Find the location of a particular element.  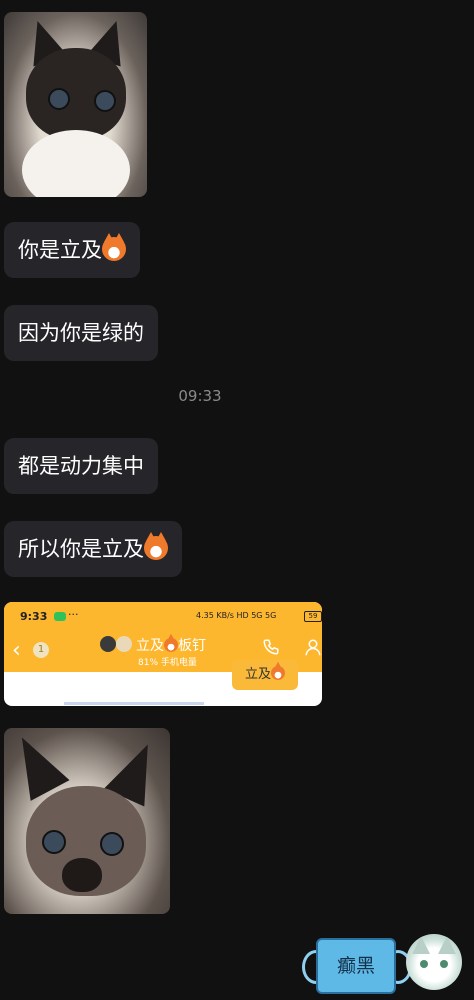

group-avatars is located at coordinates (116, 644).